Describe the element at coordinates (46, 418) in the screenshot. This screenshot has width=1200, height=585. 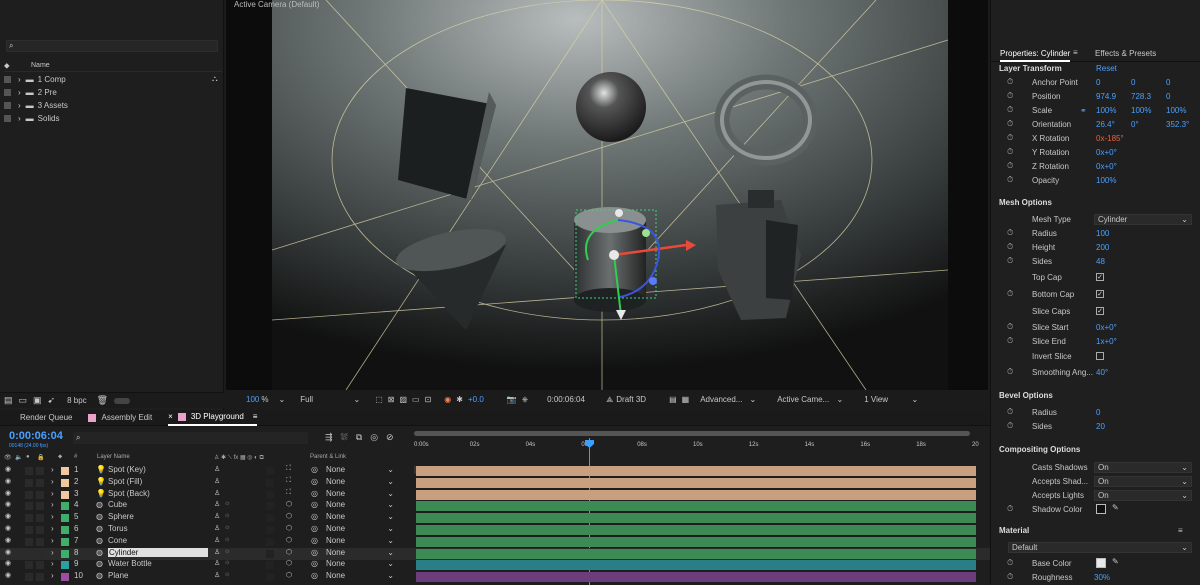
I see `timeline-tab: Render Queue` at that location.